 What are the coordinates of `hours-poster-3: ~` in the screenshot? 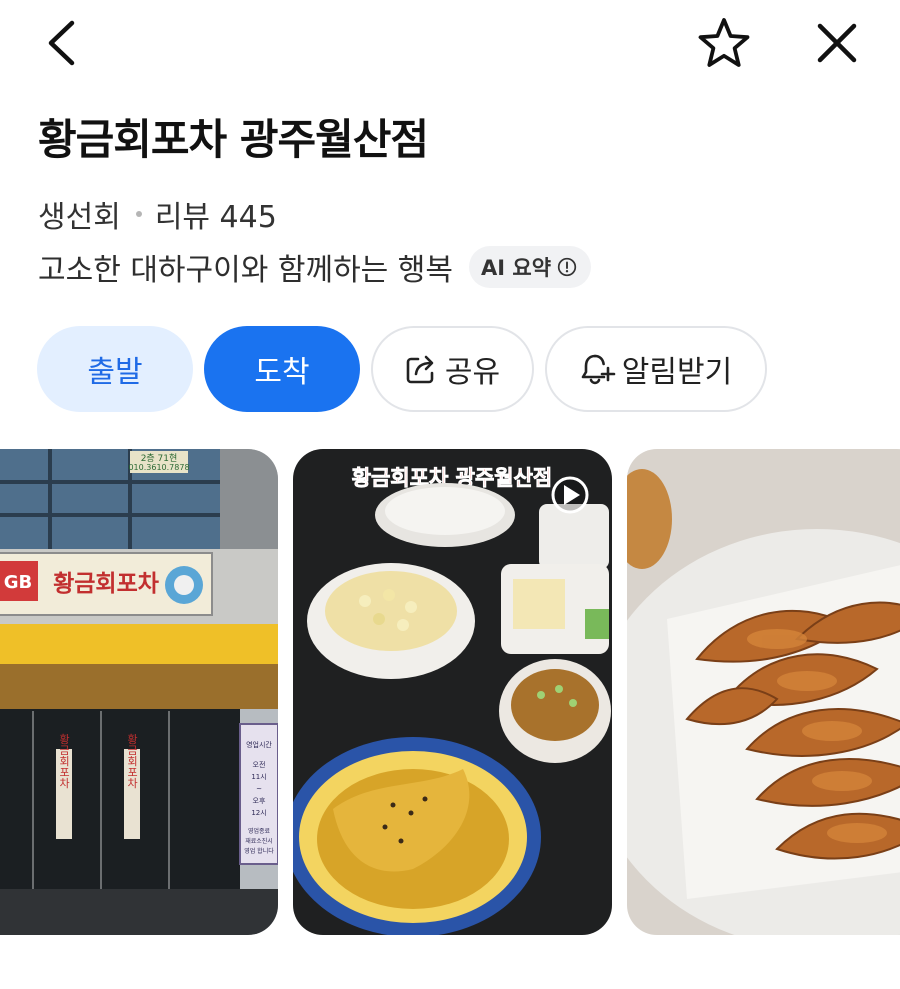 It's located at (259, 789).